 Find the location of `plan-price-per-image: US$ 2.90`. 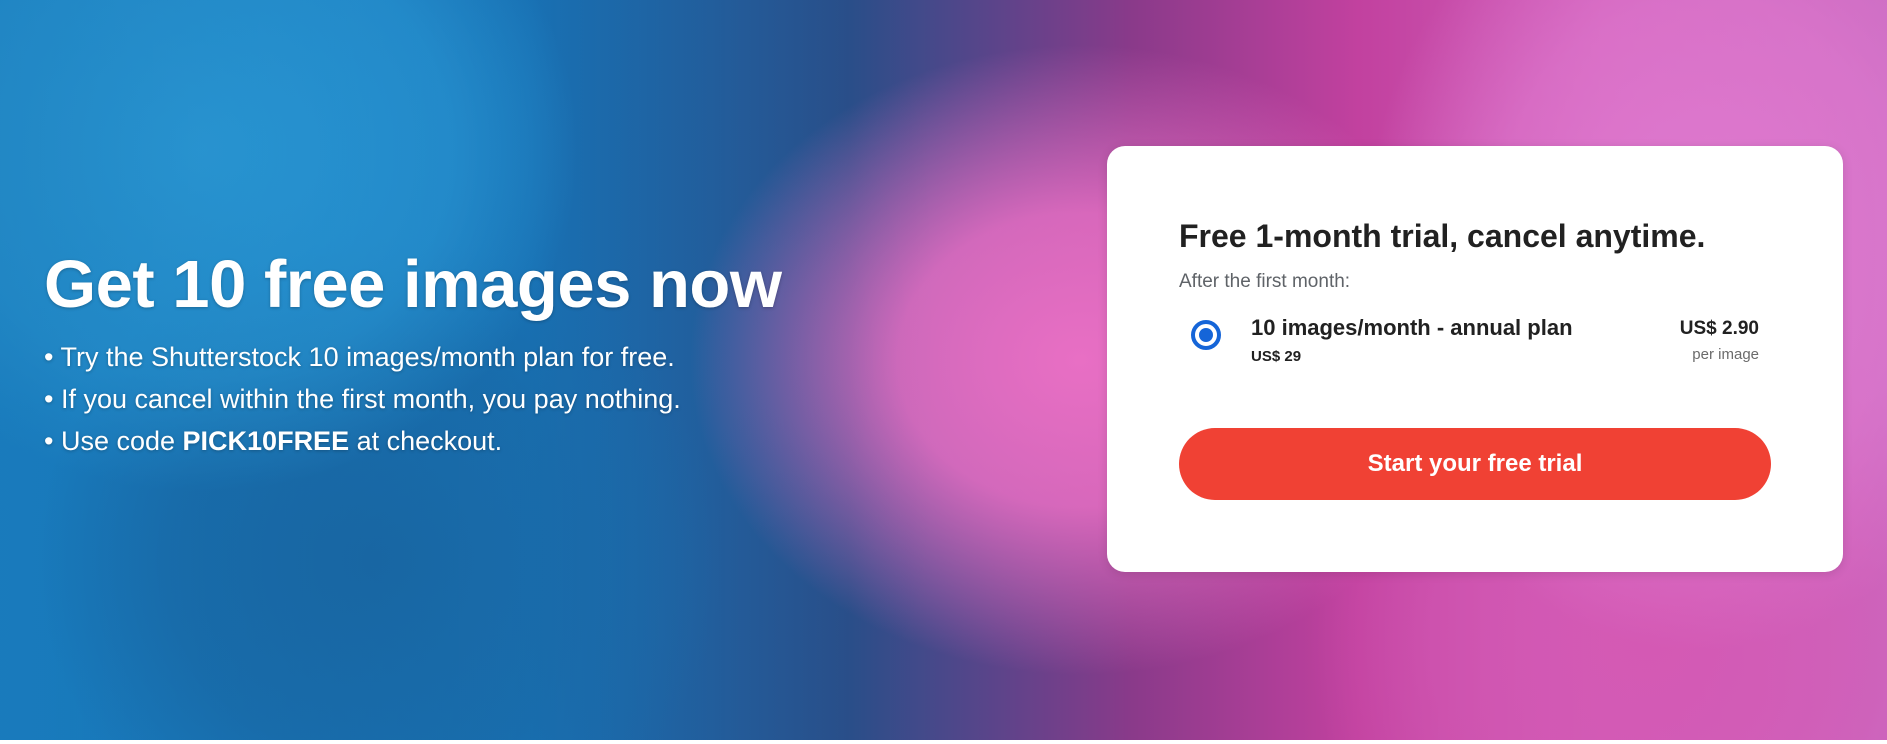

plan-price-per-image: US$ 2.90 is located at coordinates (1719, 328).